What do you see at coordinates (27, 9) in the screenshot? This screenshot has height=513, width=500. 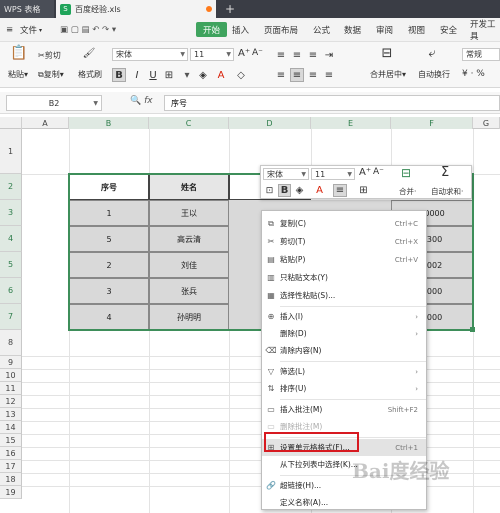 I see `tab-wps-home: WPS 表格` at bounding box center [27, 9].